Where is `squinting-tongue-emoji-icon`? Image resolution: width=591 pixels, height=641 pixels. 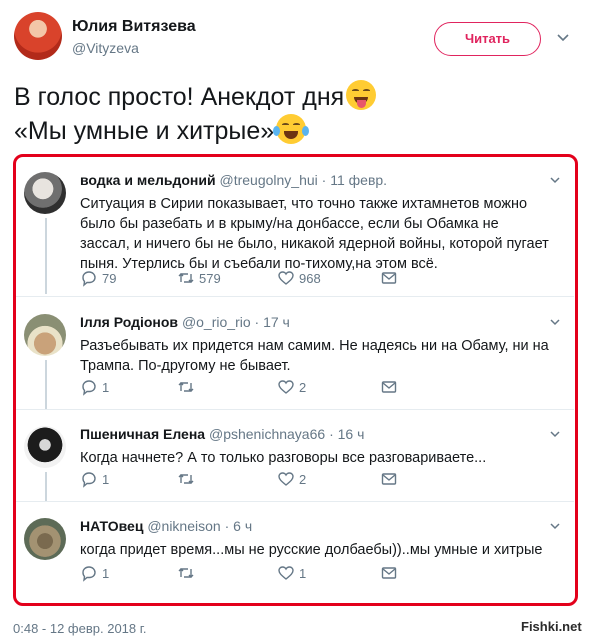
squinting-tongue-emoji-icon is located at coordinates (361, 95).